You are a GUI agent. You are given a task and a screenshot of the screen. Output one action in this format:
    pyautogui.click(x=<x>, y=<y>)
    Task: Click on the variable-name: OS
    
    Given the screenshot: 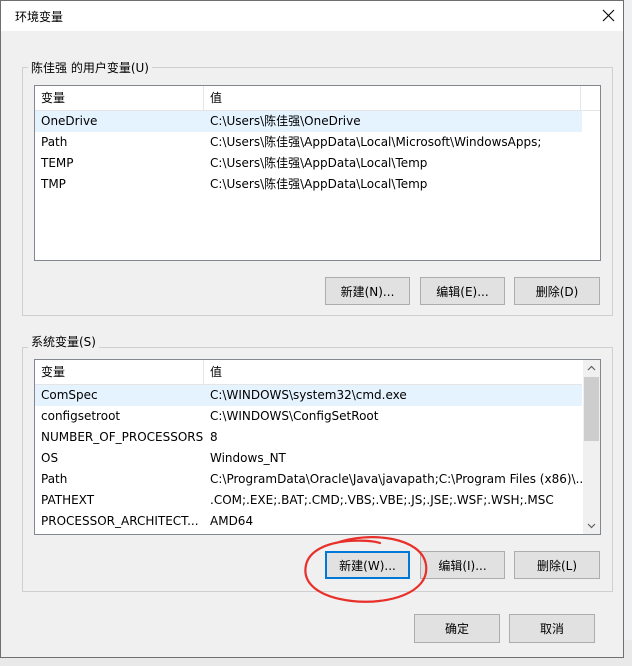 What is the action you would take?
    pyautogui.click(x=50, y=458)
    